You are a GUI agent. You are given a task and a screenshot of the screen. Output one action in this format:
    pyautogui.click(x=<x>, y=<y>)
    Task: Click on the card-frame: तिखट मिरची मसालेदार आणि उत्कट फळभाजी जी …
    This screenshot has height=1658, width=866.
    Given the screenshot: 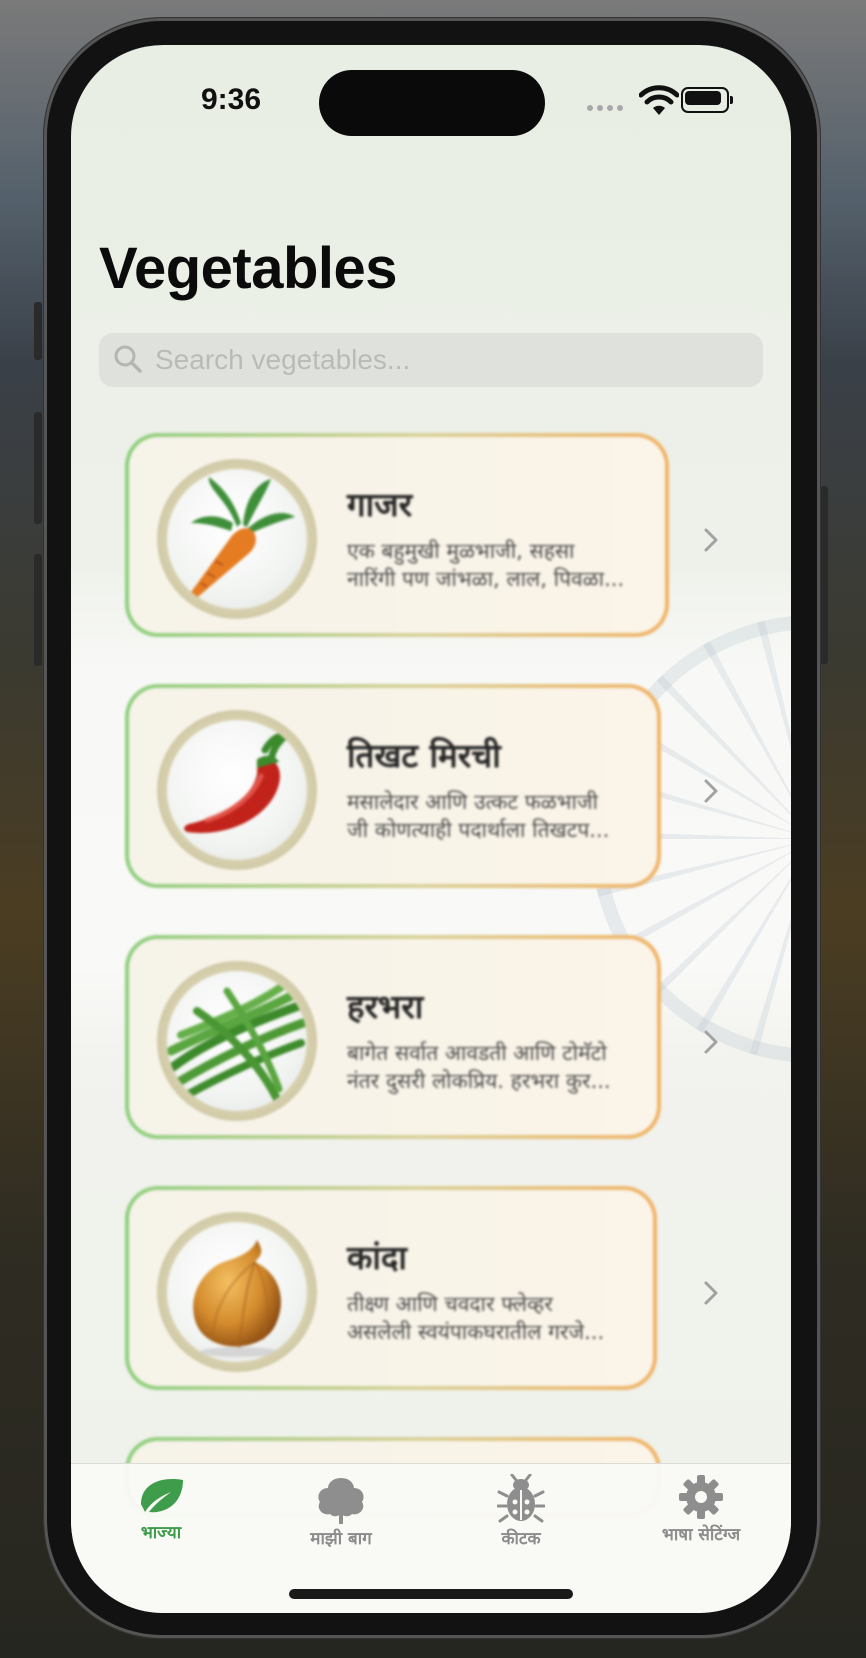 What is the action you would take?
    pyautogui.click(x=393, y=786)
    